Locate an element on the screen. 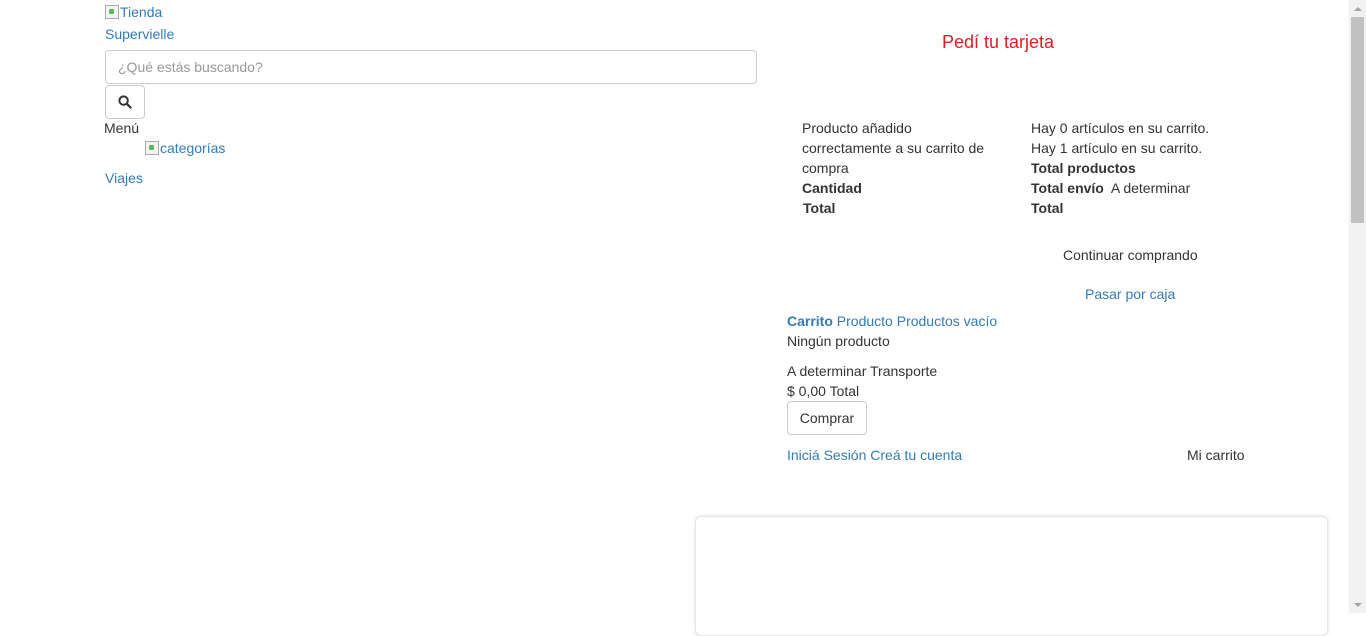  total-products-label: Total productos is located at coordinates (1083, 168).